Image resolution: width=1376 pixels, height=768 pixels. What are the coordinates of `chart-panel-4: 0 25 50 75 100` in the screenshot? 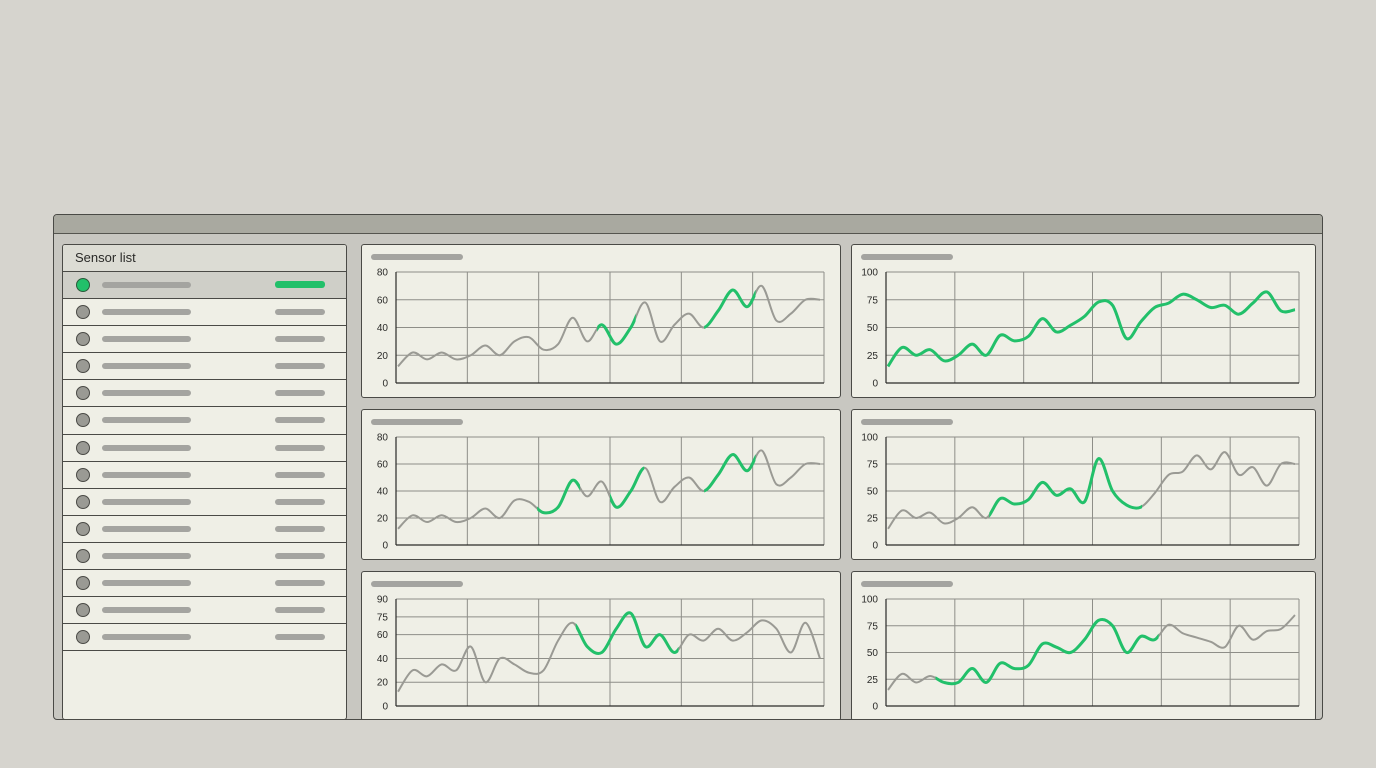 It's located at (1083, 484).